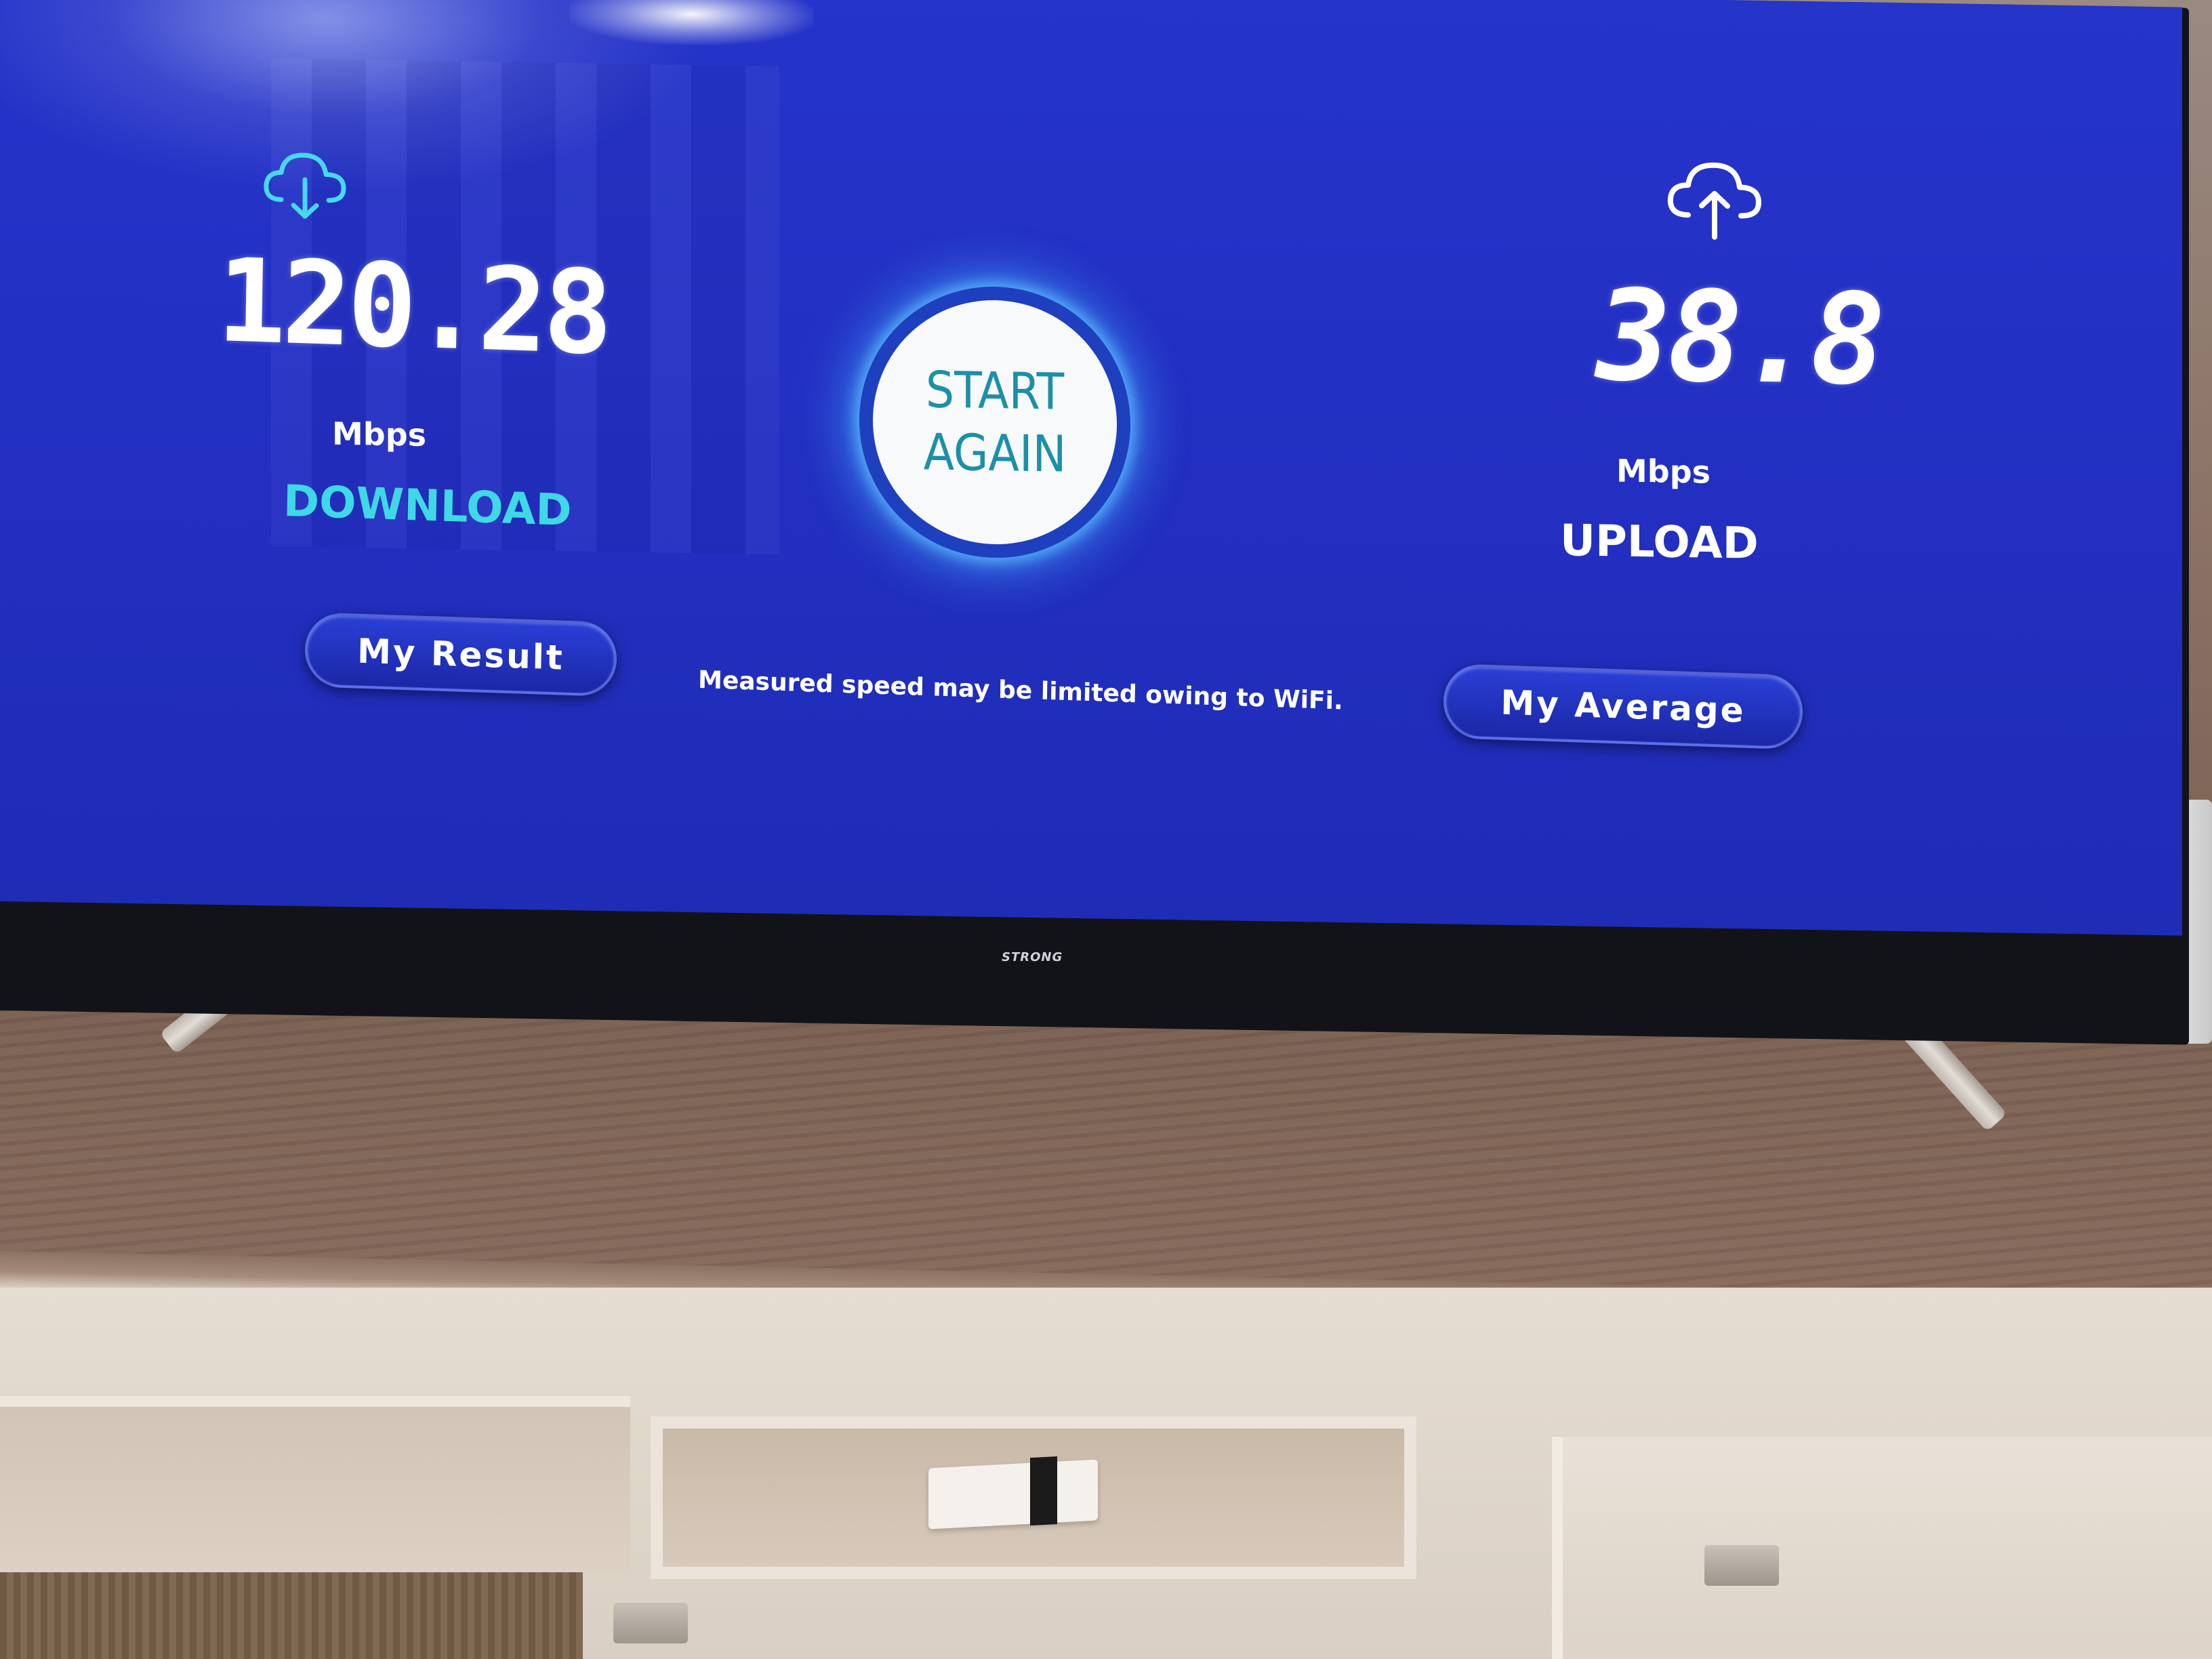 This screenshot has height=1659, width=2212. I want to click on cloud-upload-icon, so click(1715, 201).